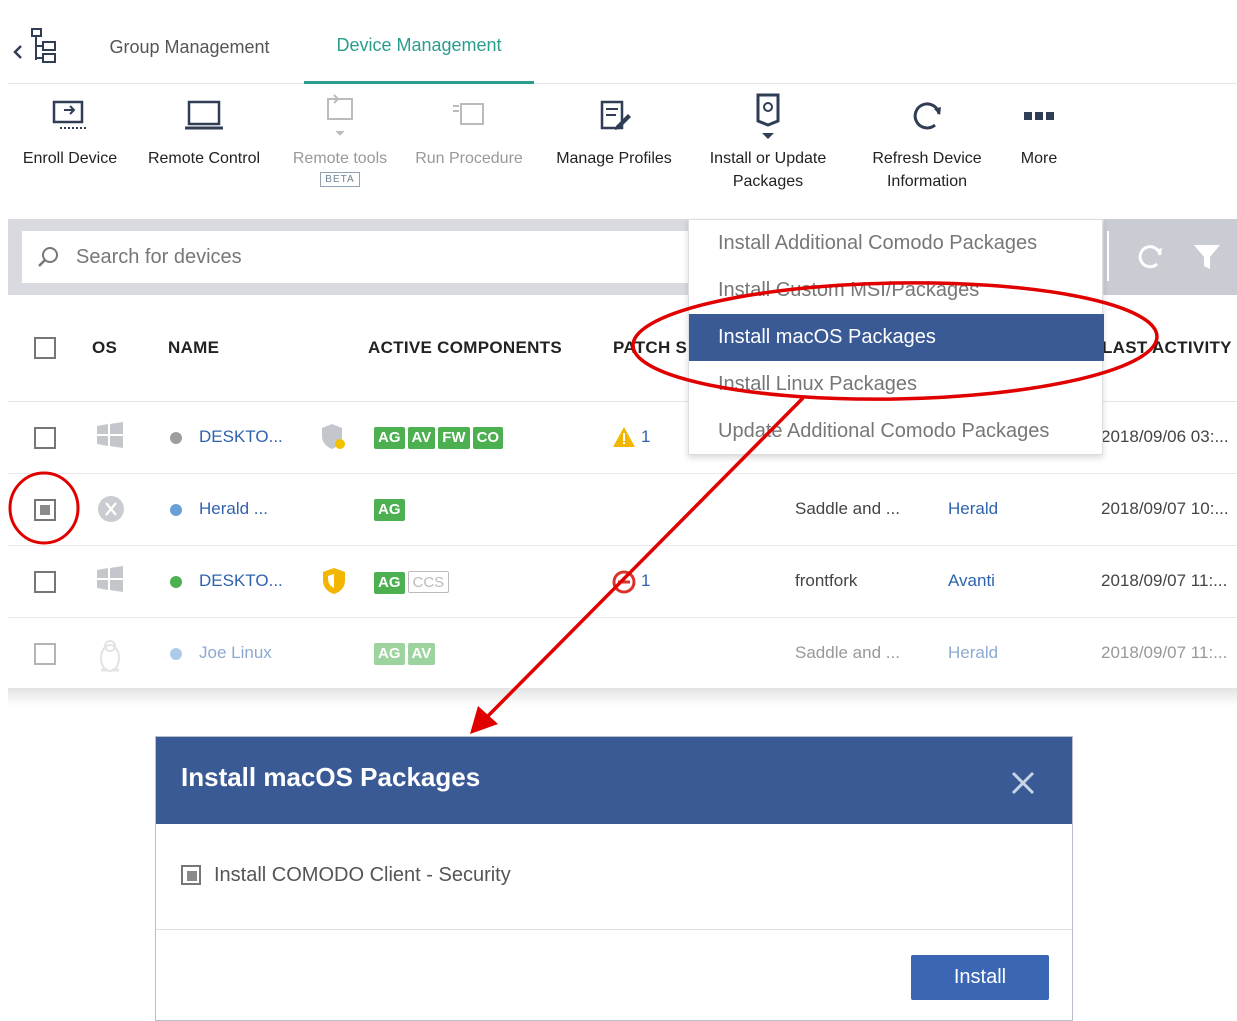 The image size is (1237, 1021). I want to click on menu-item-install-custom-msi: Install Custom MSI/Packages, so click(896, 290).